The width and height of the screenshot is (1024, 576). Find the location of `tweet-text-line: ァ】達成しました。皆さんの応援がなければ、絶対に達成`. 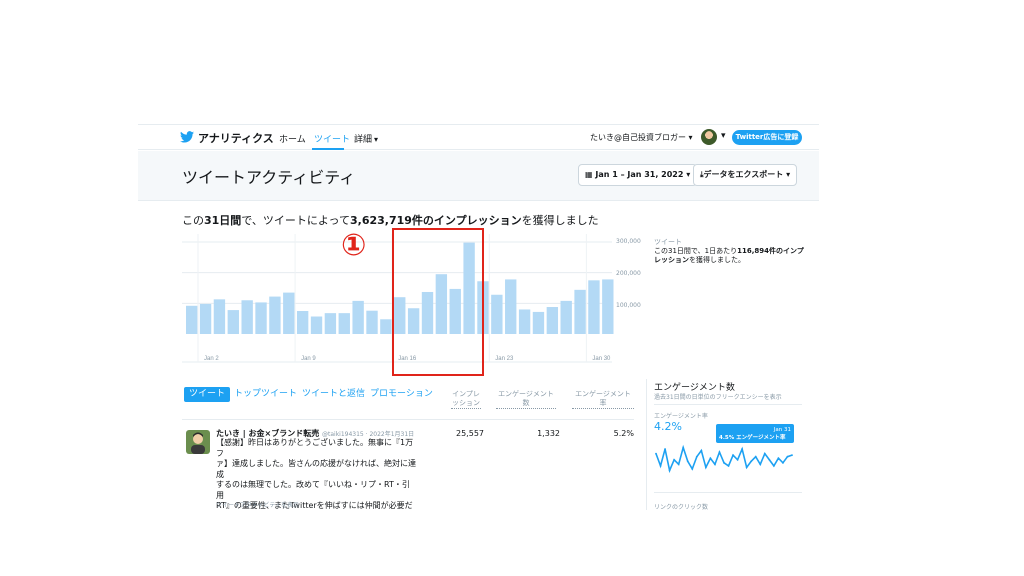

tweet-text-line: ァ】達成しました。皆さんの応援がなければ、絶対に達成 is located at coordinates (316, 469).